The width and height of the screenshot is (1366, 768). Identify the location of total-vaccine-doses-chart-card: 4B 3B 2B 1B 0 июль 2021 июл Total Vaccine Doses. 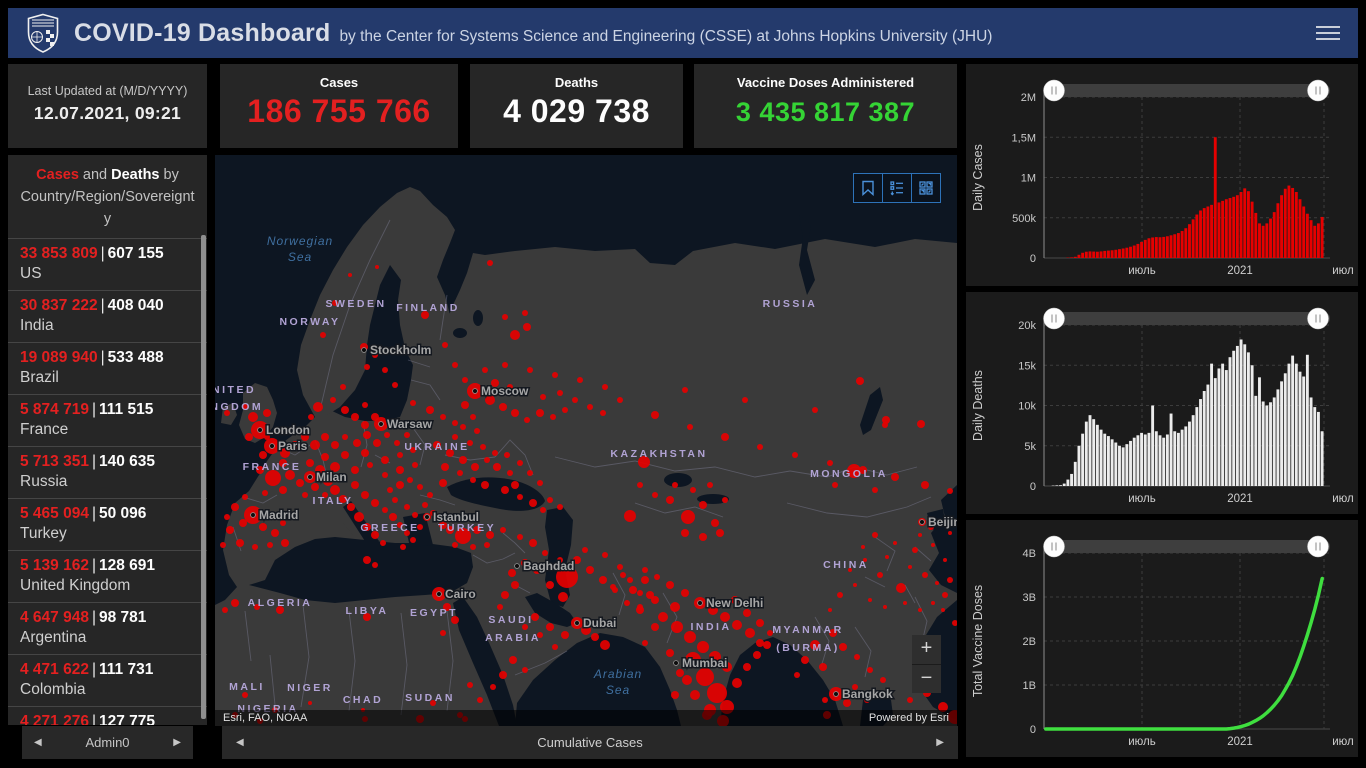
(1162, 638).